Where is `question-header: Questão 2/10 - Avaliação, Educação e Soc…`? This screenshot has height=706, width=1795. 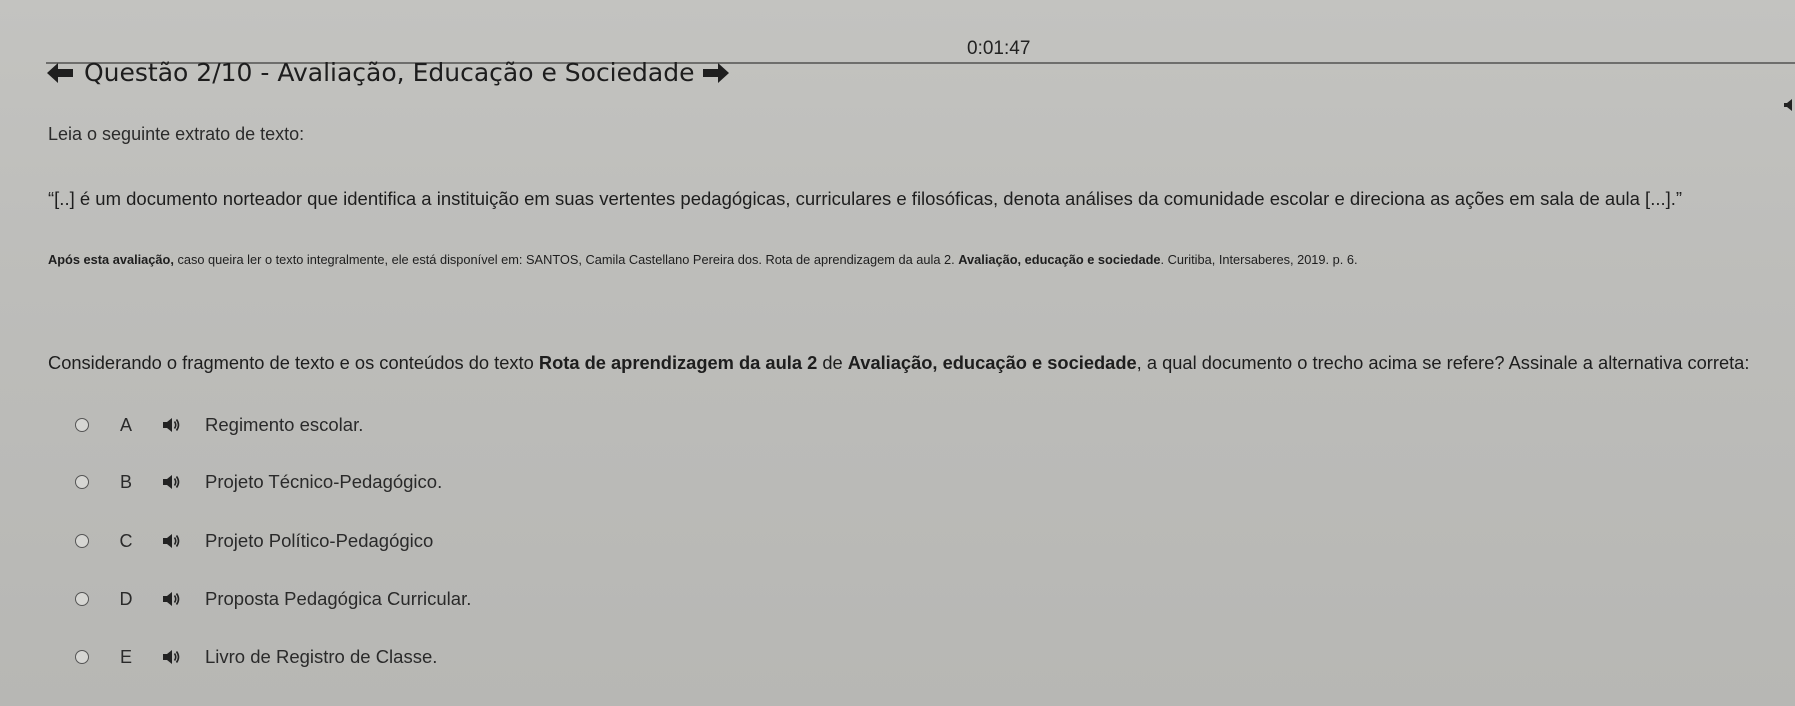 question-header: Questão 2/10 - Avaliação, Educação e Soc… is located at coordinates (388, 72).